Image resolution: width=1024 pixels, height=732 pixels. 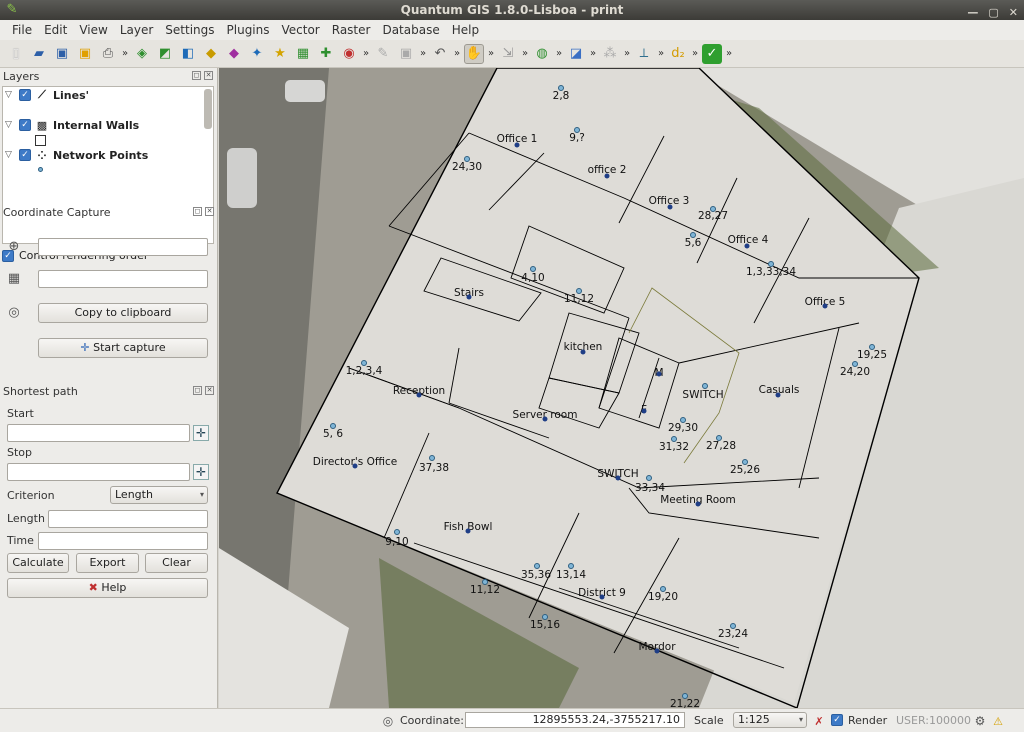 What do you see at coordinates (98, 433) in the screenshot?
I see `start-point-field` at bounding box center [98, 433].